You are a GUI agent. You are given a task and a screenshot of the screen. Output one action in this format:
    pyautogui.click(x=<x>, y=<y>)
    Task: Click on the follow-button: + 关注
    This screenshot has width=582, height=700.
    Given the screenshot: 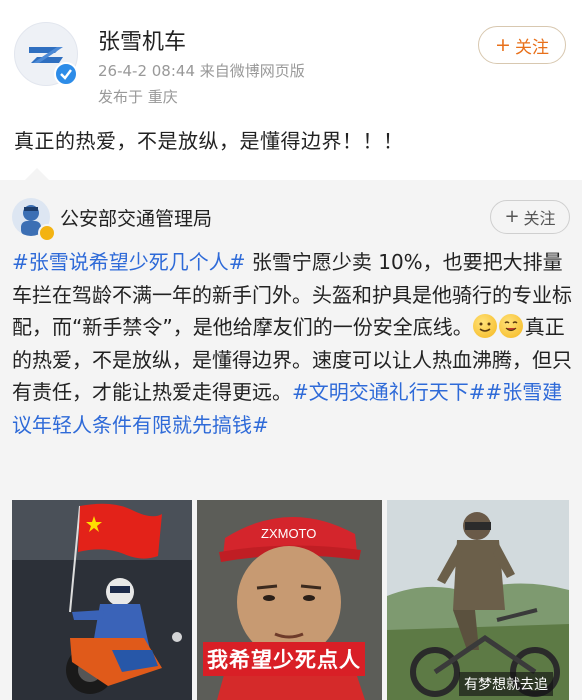 What is the action you would take?
    pyautogui.click(x=522, y=45)
    